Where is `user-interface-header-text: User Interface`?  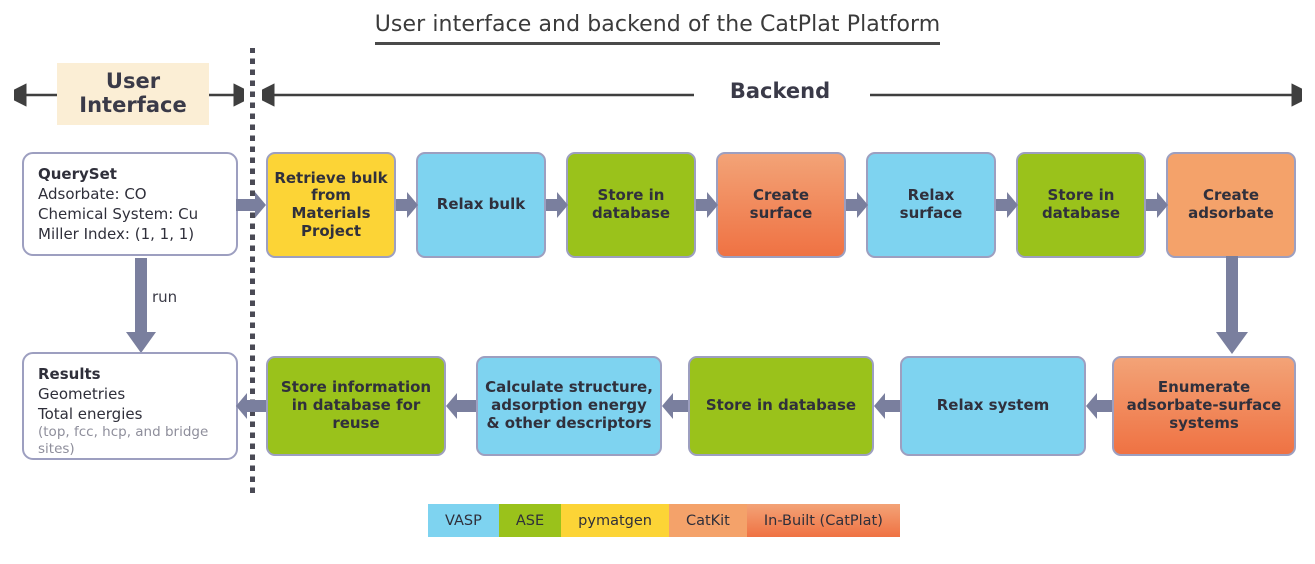 user-interface-header-text: User Interface is located at coordinates (132, 93).